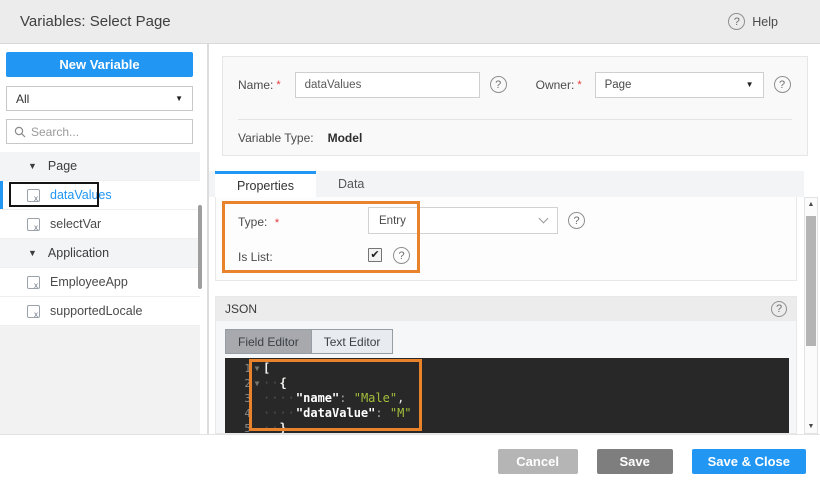  Describe the element at coordinates (81, 195) in the screenshot. I see `tree-item-label: dataValues` at that location.